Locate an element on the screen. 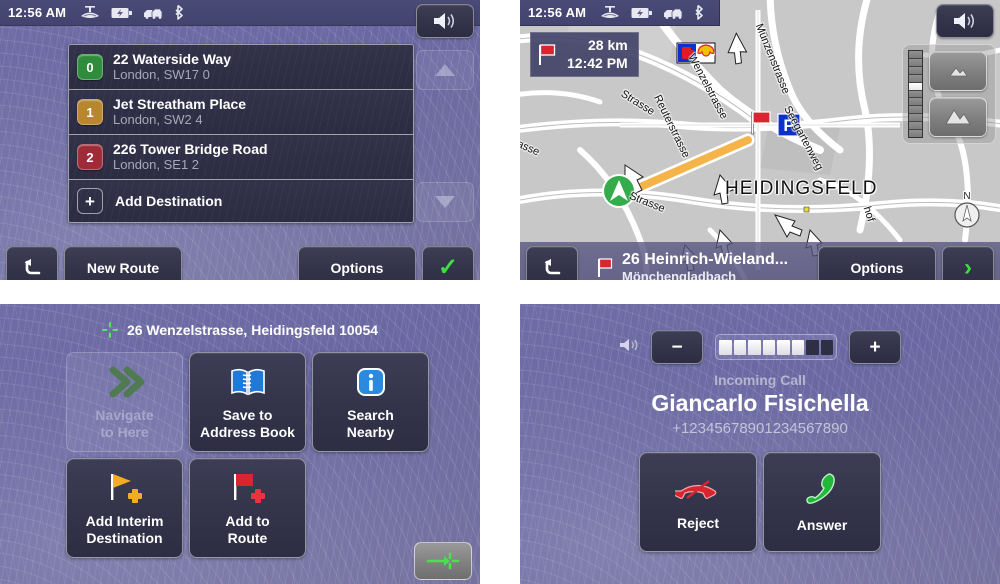 Image resolution: width=1000 pixels, height=584 pixels. reject-label: Reject is located at coordinates (698, 522).